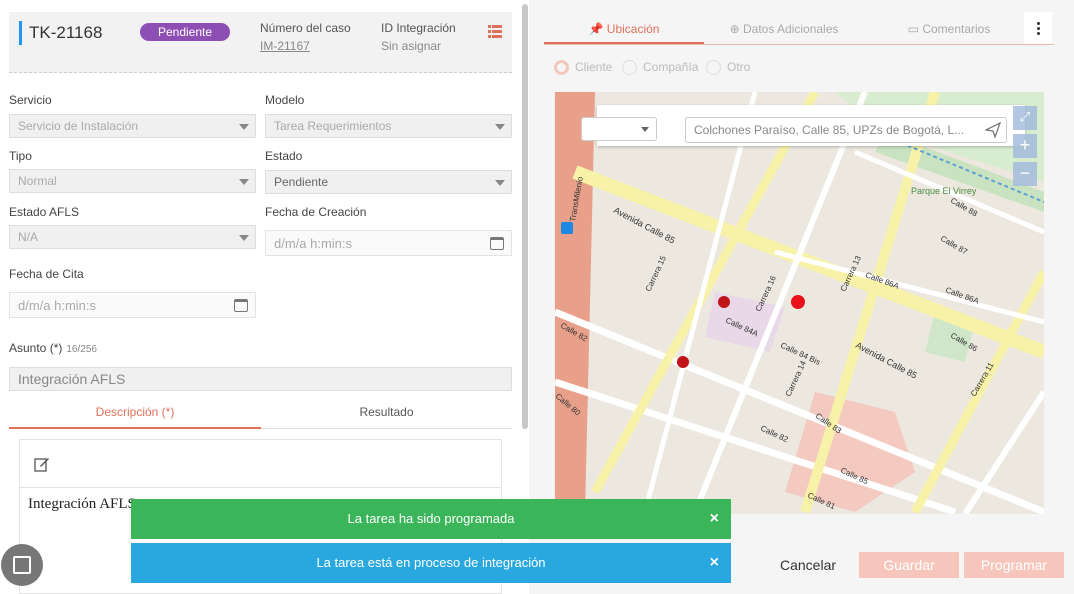  I want to click on plus-circle-icon: ⊕, so click(736, 29).